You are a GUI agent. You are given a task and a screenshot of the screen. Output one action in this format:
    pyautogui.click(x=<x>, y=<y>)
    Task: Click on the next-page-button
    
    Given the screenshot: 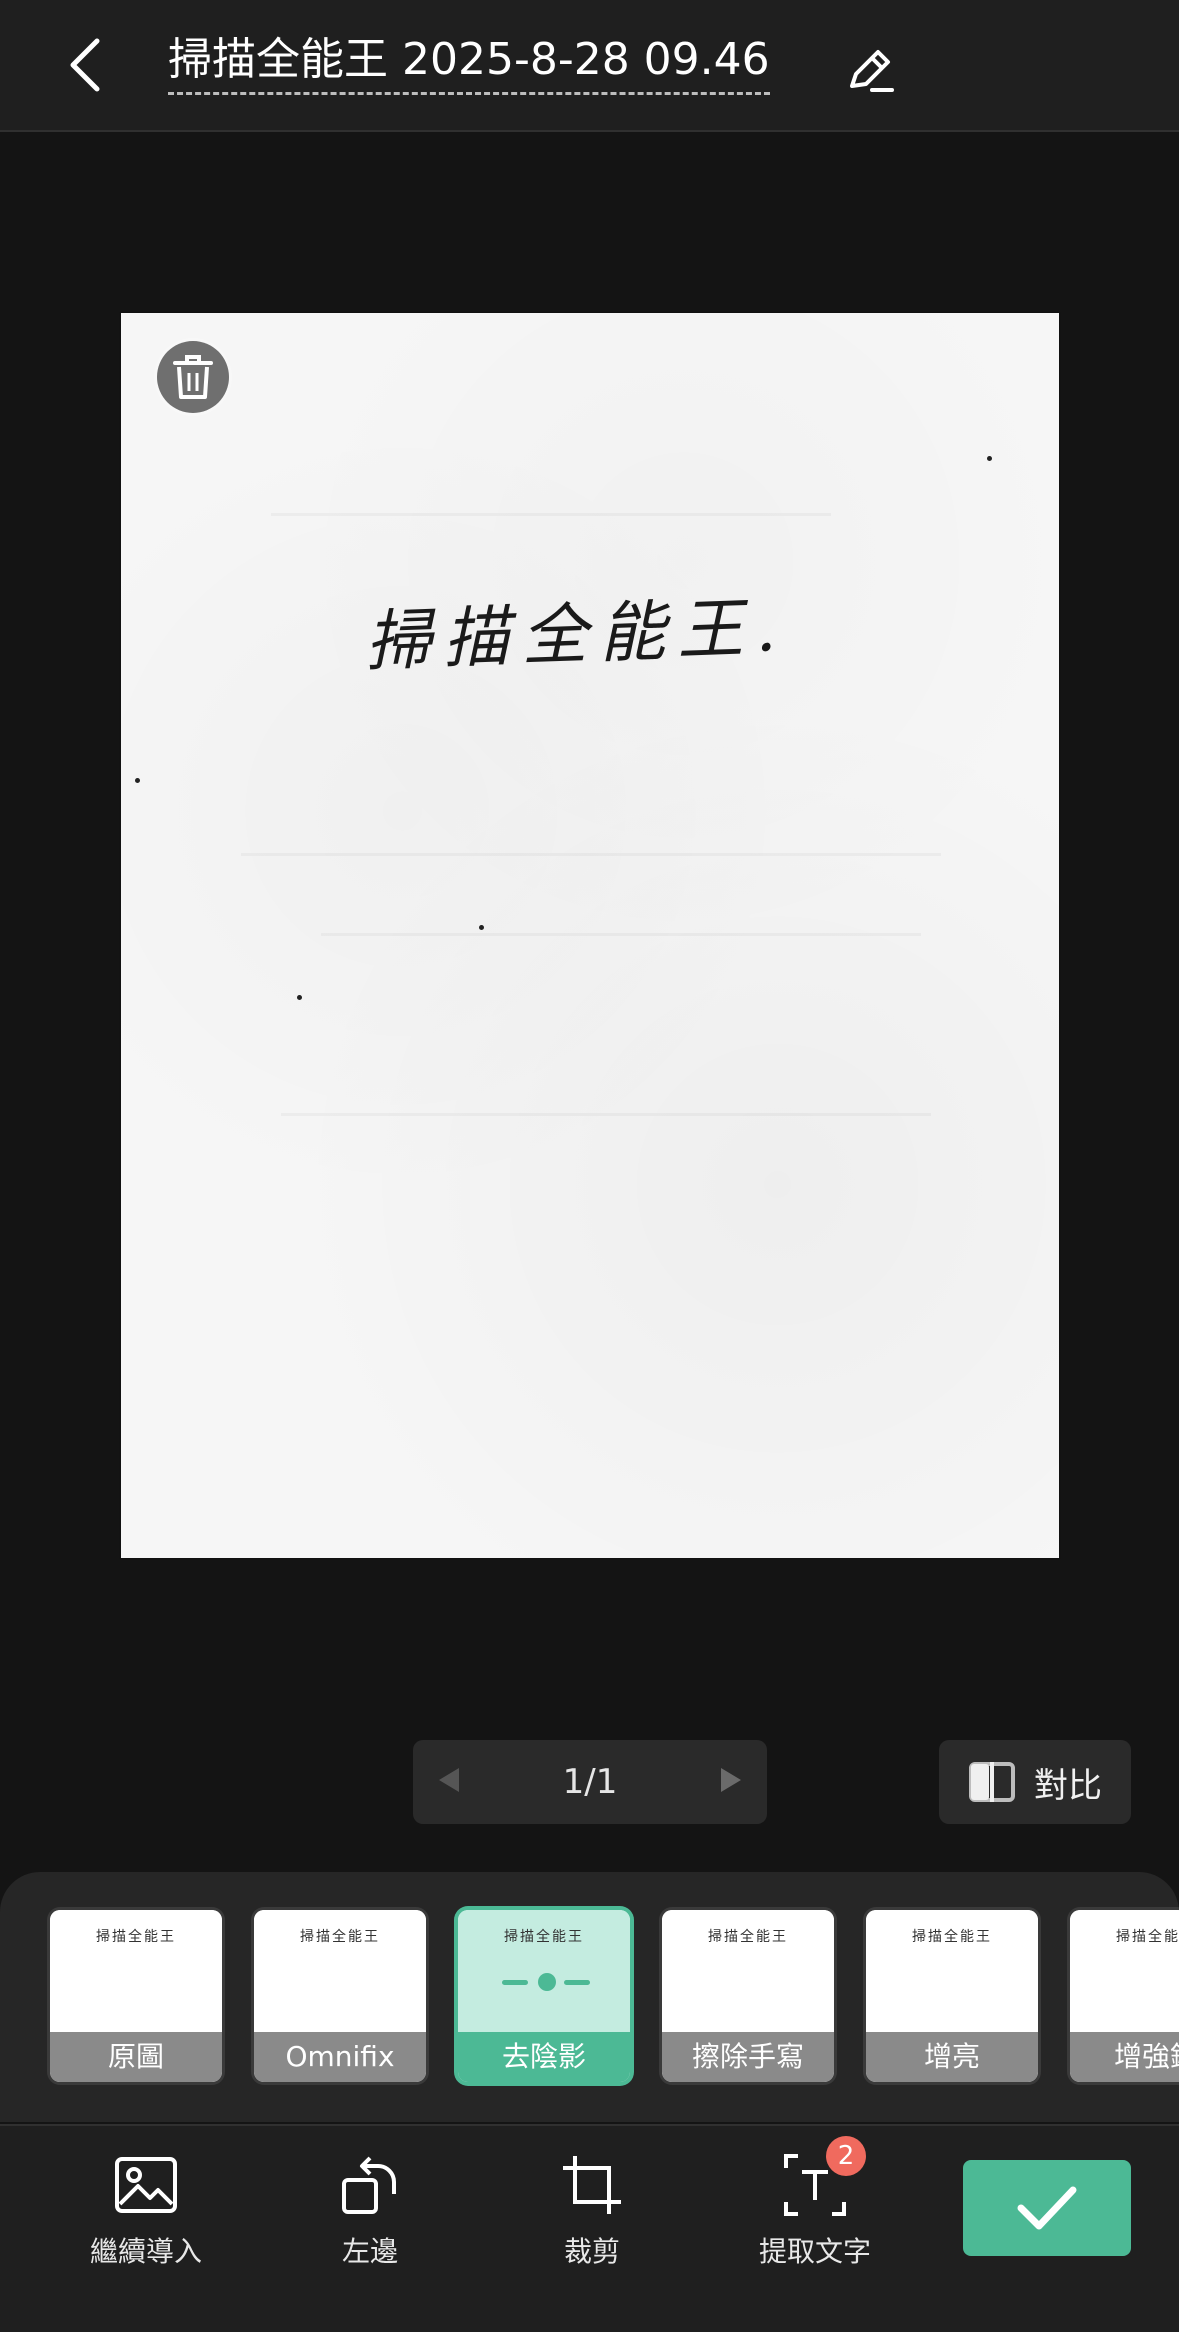 What is the action you would take?
    pyautogui.click(x=731, y=1780)
    